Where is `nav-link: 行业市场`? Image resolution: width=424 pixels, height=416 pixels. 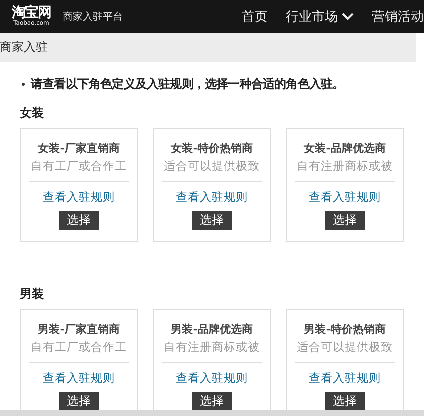
nav-link: 行业市场 is located at coordinates (320, 17).